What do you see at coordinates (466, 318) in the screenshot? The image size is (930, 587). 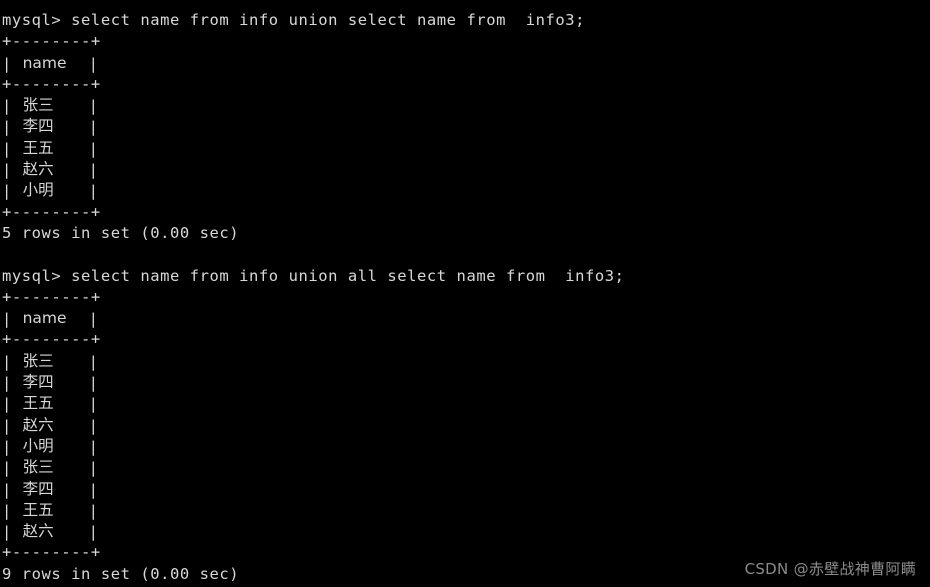 I see `table-header-row-2: | name |` at bounding box center [466, 318].